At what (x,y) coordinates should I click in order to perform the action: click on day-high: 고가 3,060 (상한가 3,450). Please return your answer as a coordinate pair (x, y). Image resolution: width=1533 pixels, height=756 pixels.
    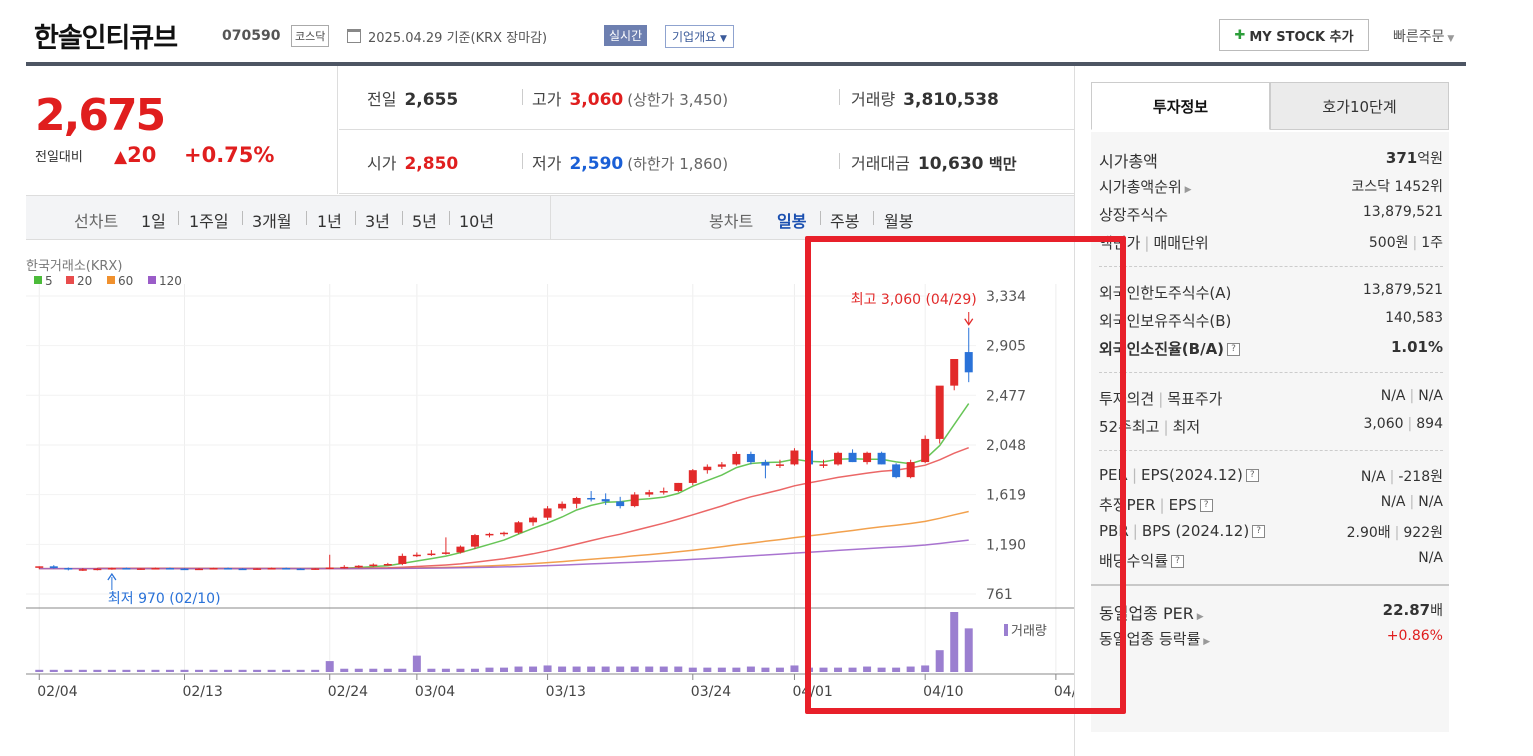
    Looking at the image, I should click on (630, 100).